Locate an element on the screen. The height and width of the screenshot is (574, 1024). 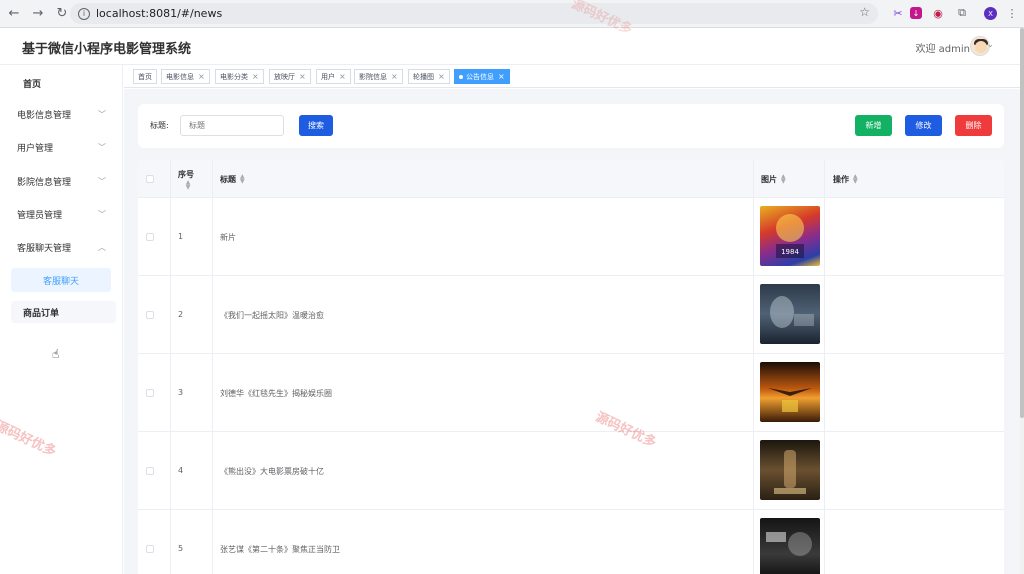
tag-home: 首页 is located at coordinates (145, 76).